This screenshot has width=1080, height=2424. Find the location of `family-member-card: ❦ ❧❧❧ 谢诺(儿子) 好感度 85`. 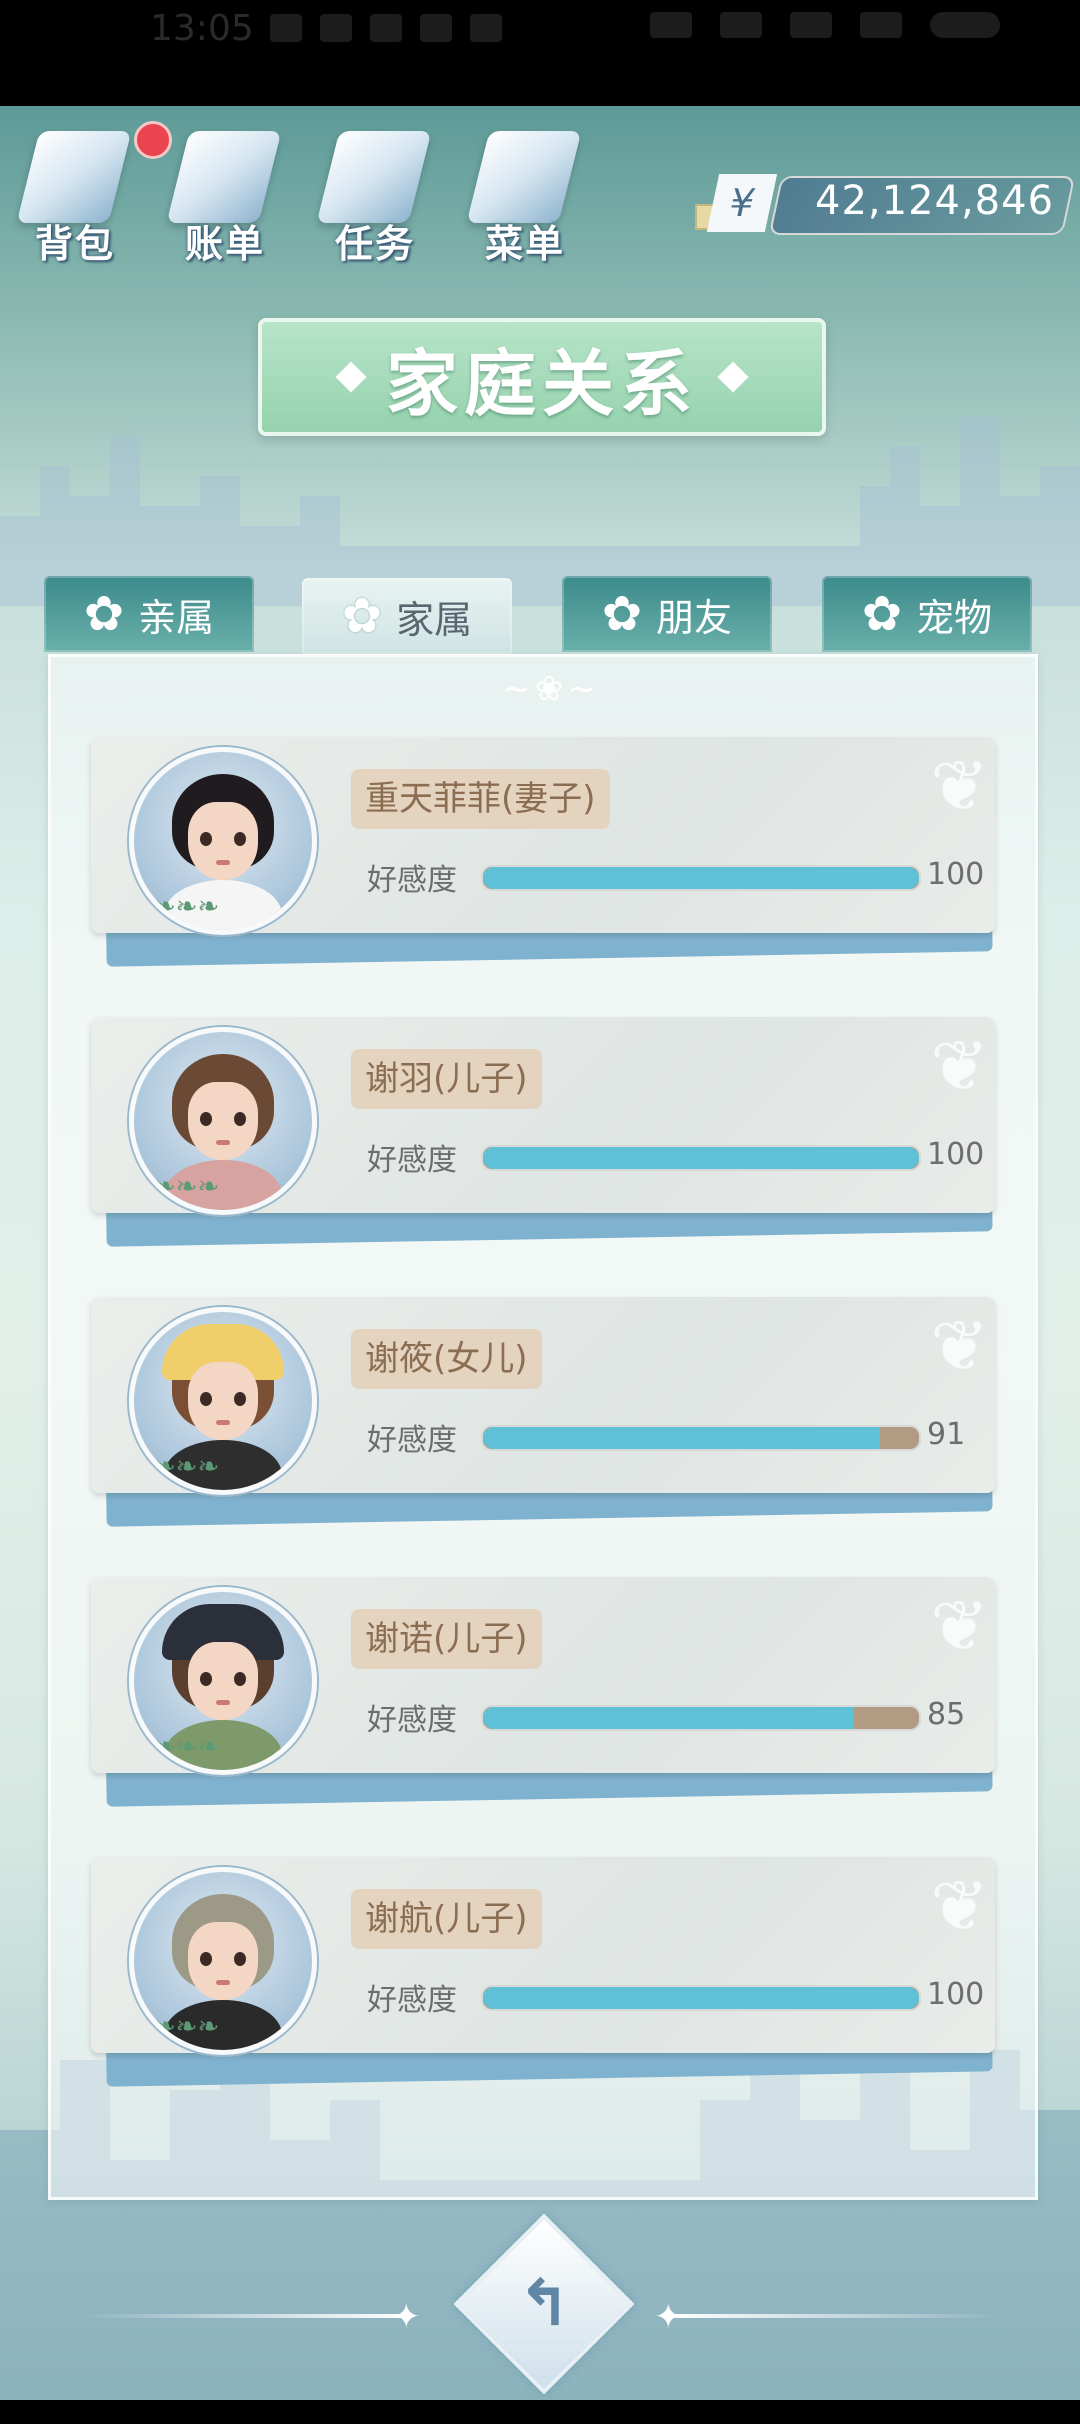

family-member-card: ❦ ❧❧❧ 谢诺(儿子) 好感度 85 is located at coordinates (543, 1692).